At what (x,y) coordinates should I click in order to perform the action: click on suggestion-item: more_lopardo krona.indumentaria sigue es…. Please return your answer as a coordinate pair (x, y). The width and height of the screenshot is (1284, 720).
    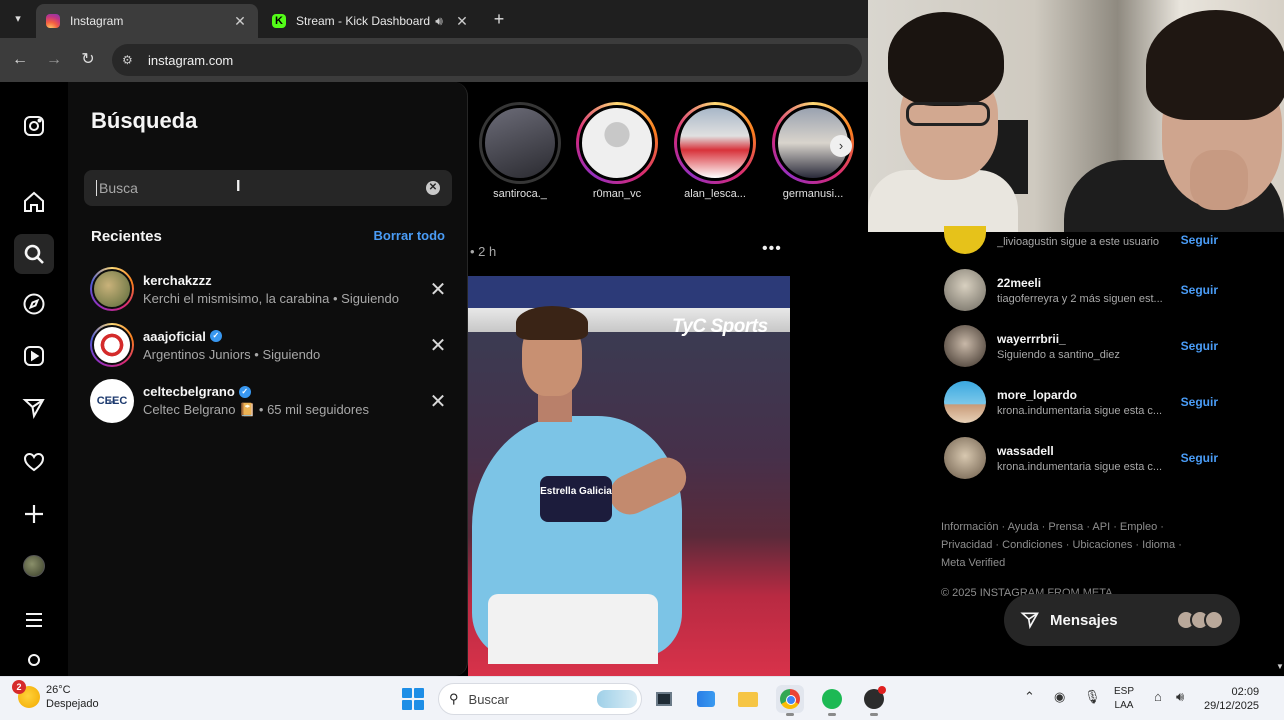
    Looking at the image, I should click on (1081, 402).